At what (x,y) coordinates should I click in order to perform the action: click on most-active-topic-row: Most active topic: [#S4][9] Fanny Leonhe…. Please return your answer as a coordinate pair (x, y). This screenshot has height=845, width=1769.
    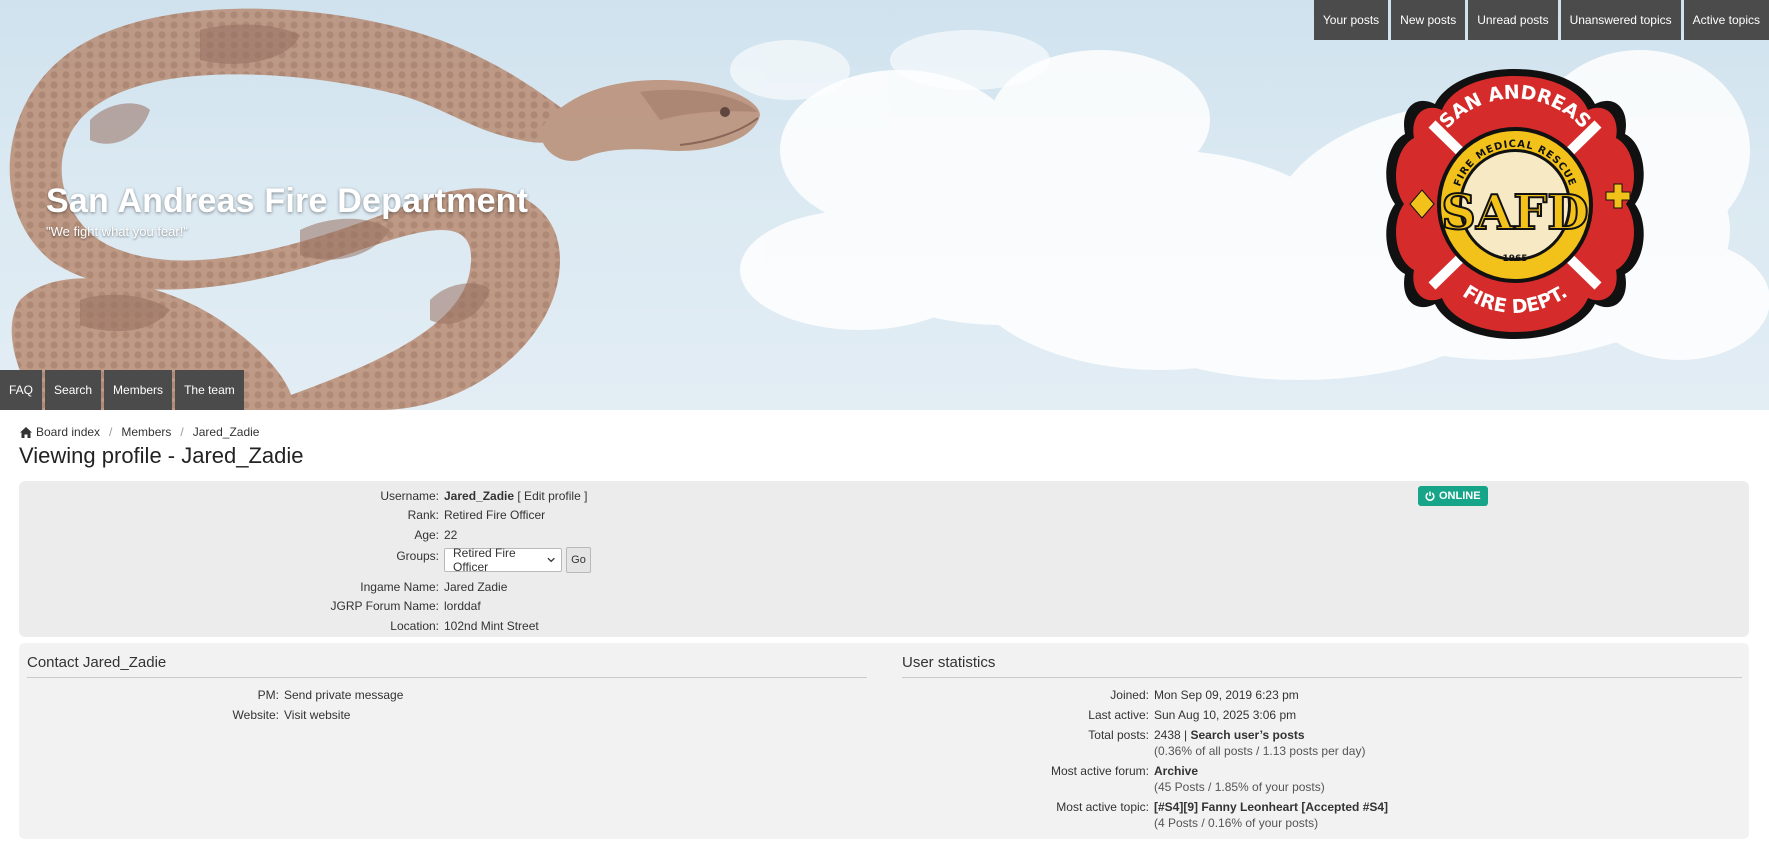
    Looking at the image, I should click on (1148, 815).